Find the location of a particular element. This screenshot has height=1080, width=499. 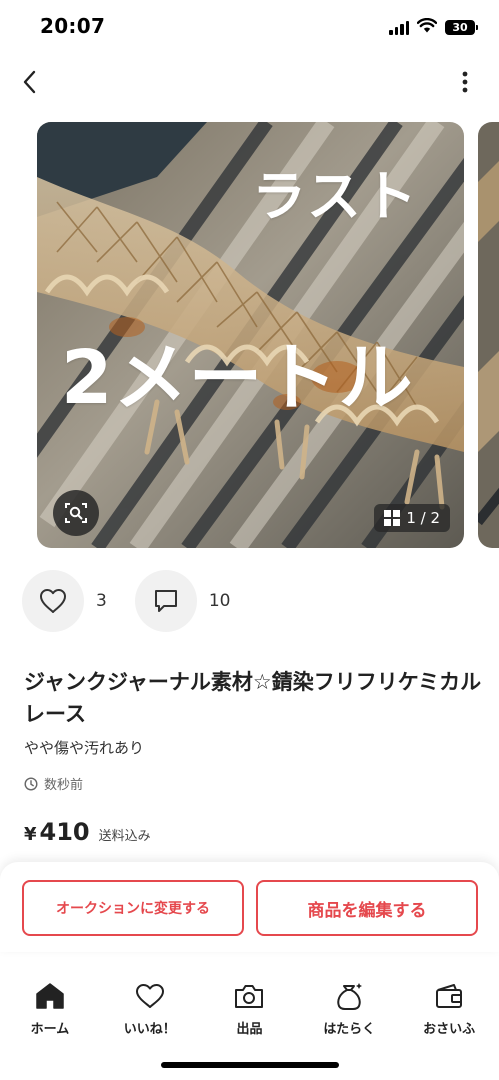

tab-sell: 出品 is located at coordinates (250, 1005).